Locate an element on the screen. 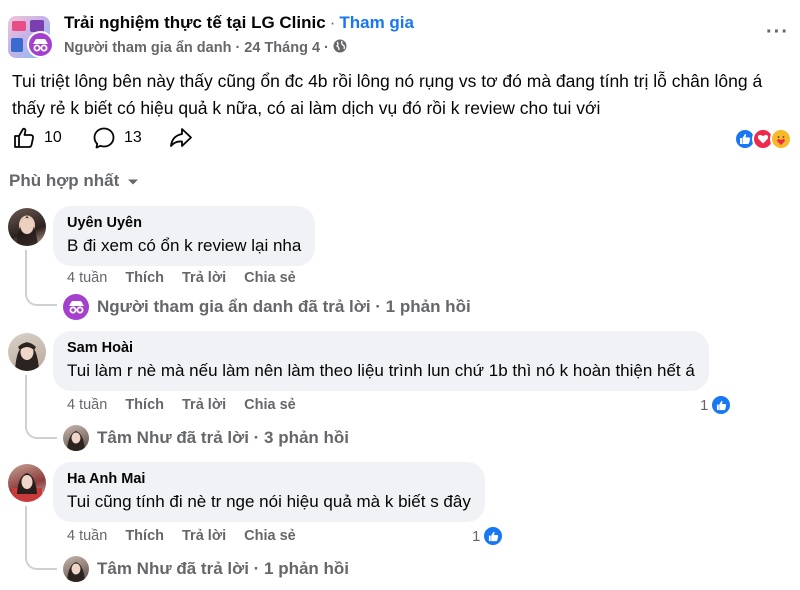  share-button is located at coordinates (181, 138).